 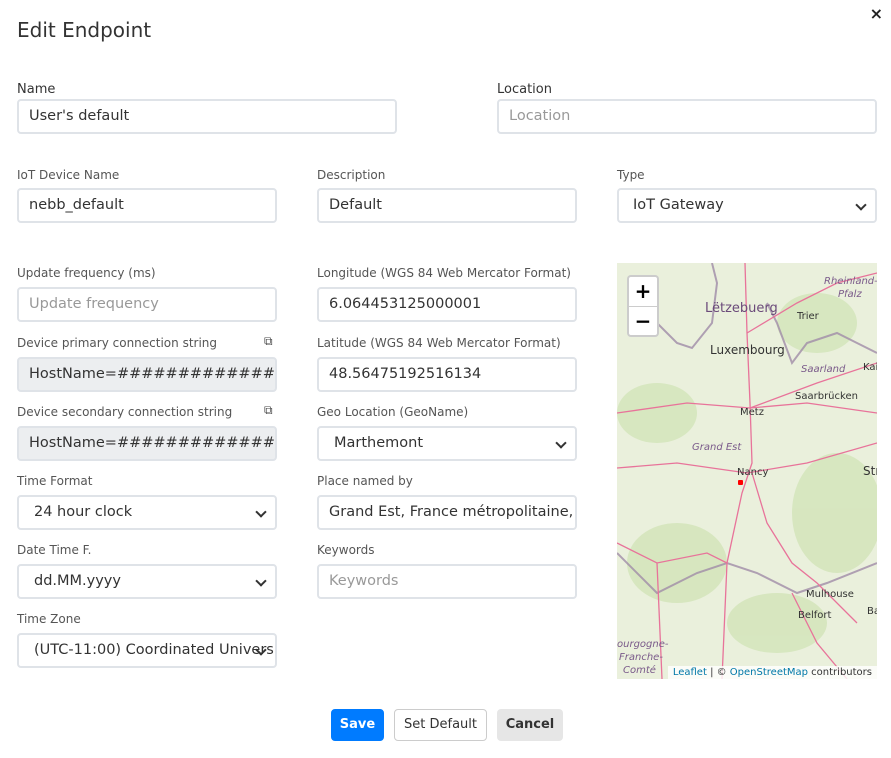 I want to click on description-label: Description, so click(x=351, y=175).